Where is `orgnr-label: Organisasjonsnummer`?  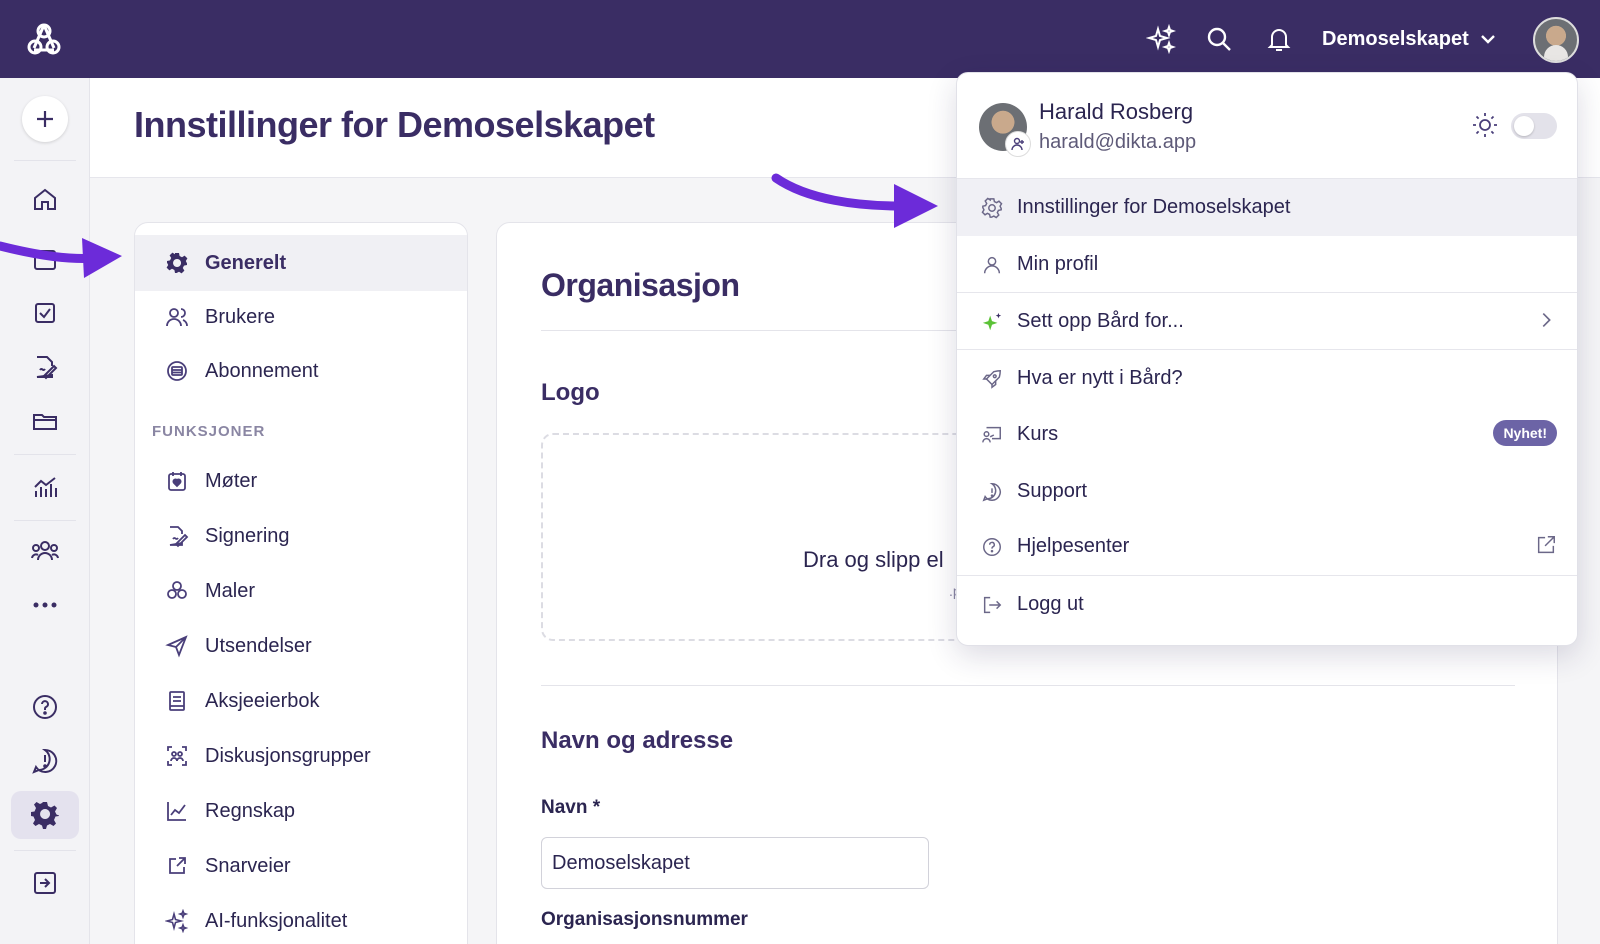 orgnr-label: Organisasjonsnummer is located at coordinates (644, 919).